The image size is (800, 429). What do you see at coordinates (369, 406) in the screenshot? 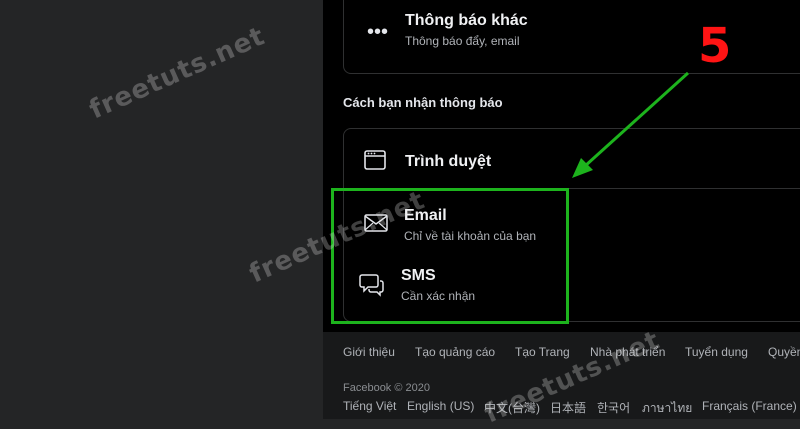
I see `lang-vietnamese: Tiếng Việt` at bounding box center [369, 406].